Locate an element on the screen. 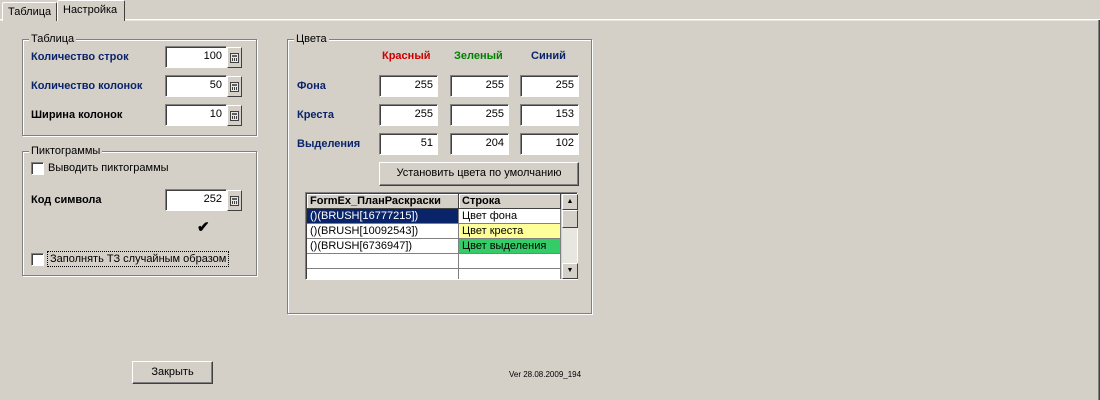 This screenshot has width=1100, height=400. cols-count-input: 50 is located at coordinates (196, 86).